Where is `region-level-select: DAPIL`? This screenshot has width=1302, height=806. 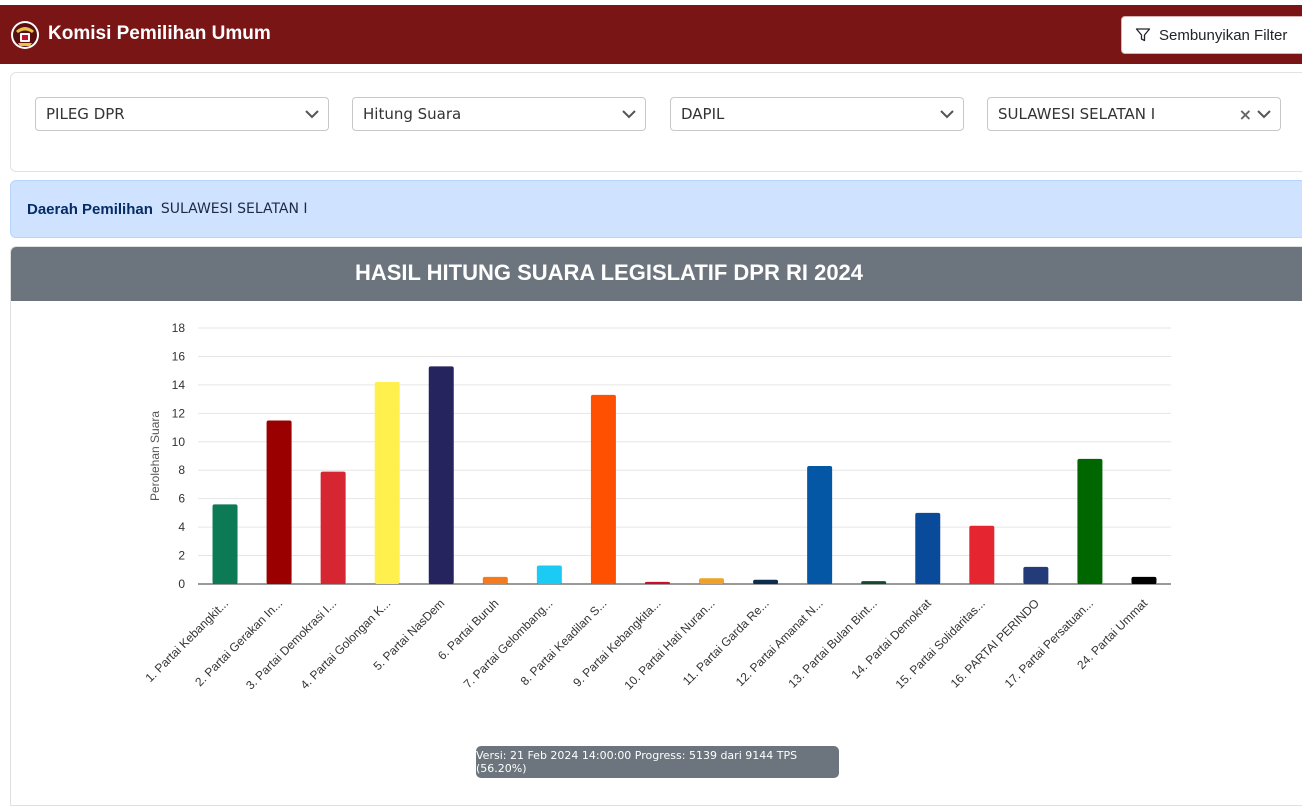 region-level-select: DAPIL is located at coordinates (817, 114).